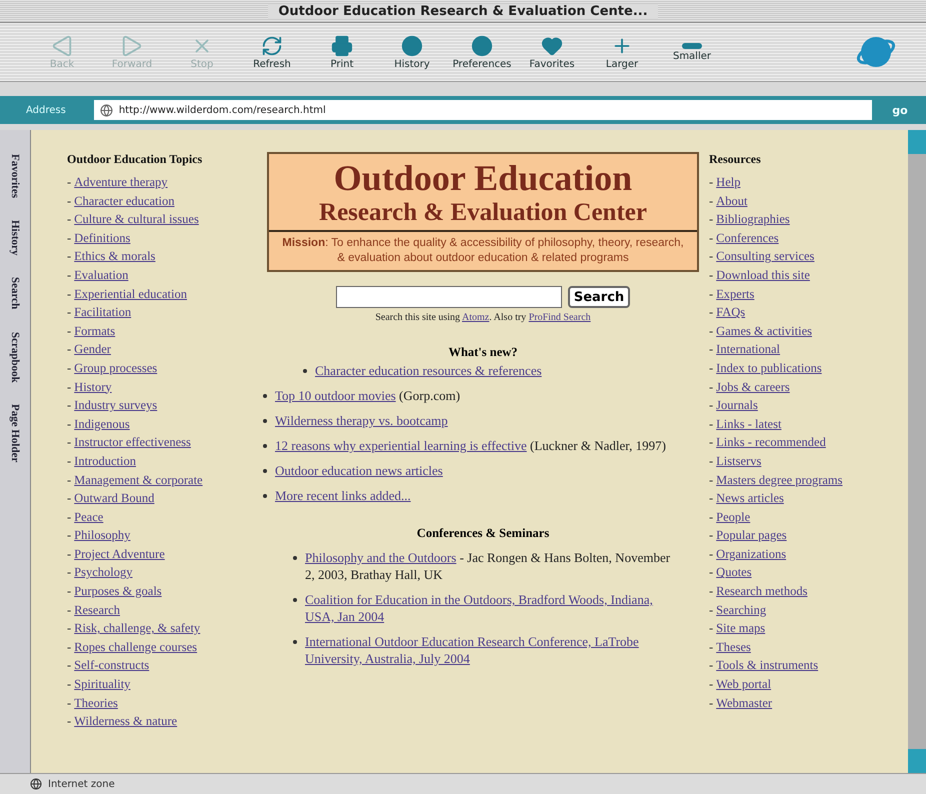 The height and width of the screenshot is (794, 926). I want to click on topic-link: Definitions, so click(102, 238).